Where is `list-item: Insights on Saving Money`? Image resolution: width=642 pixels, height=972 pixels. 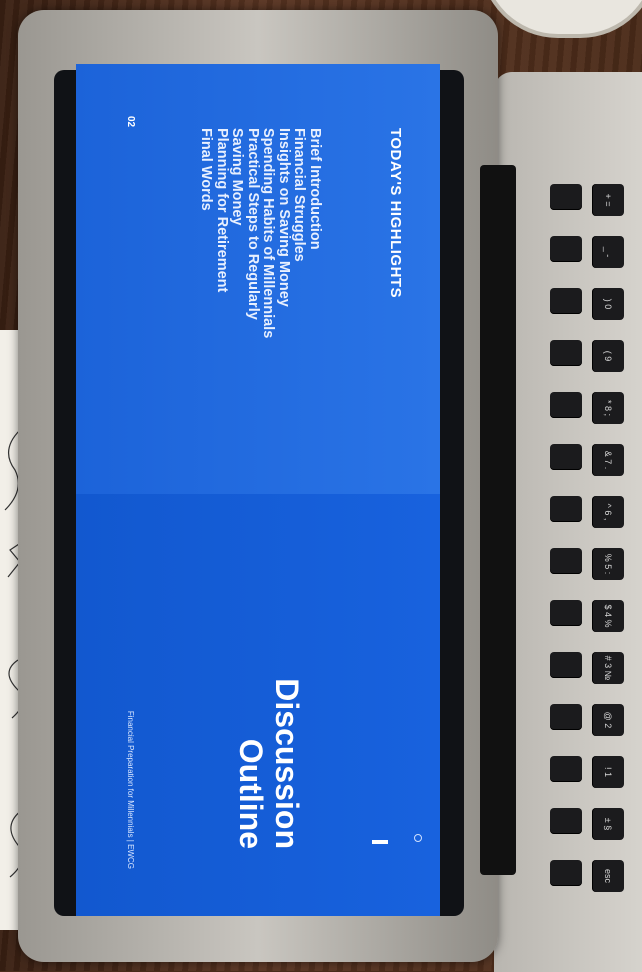 list-item: Insights on Saving Money is located at coordinates (284, 217).